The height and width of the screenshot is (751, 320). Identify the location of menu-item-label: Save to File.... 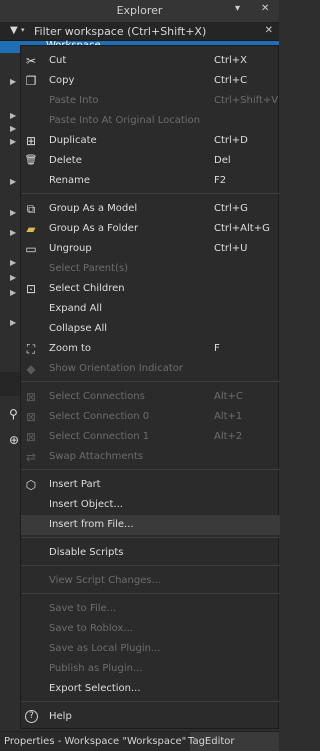
(83, 608).